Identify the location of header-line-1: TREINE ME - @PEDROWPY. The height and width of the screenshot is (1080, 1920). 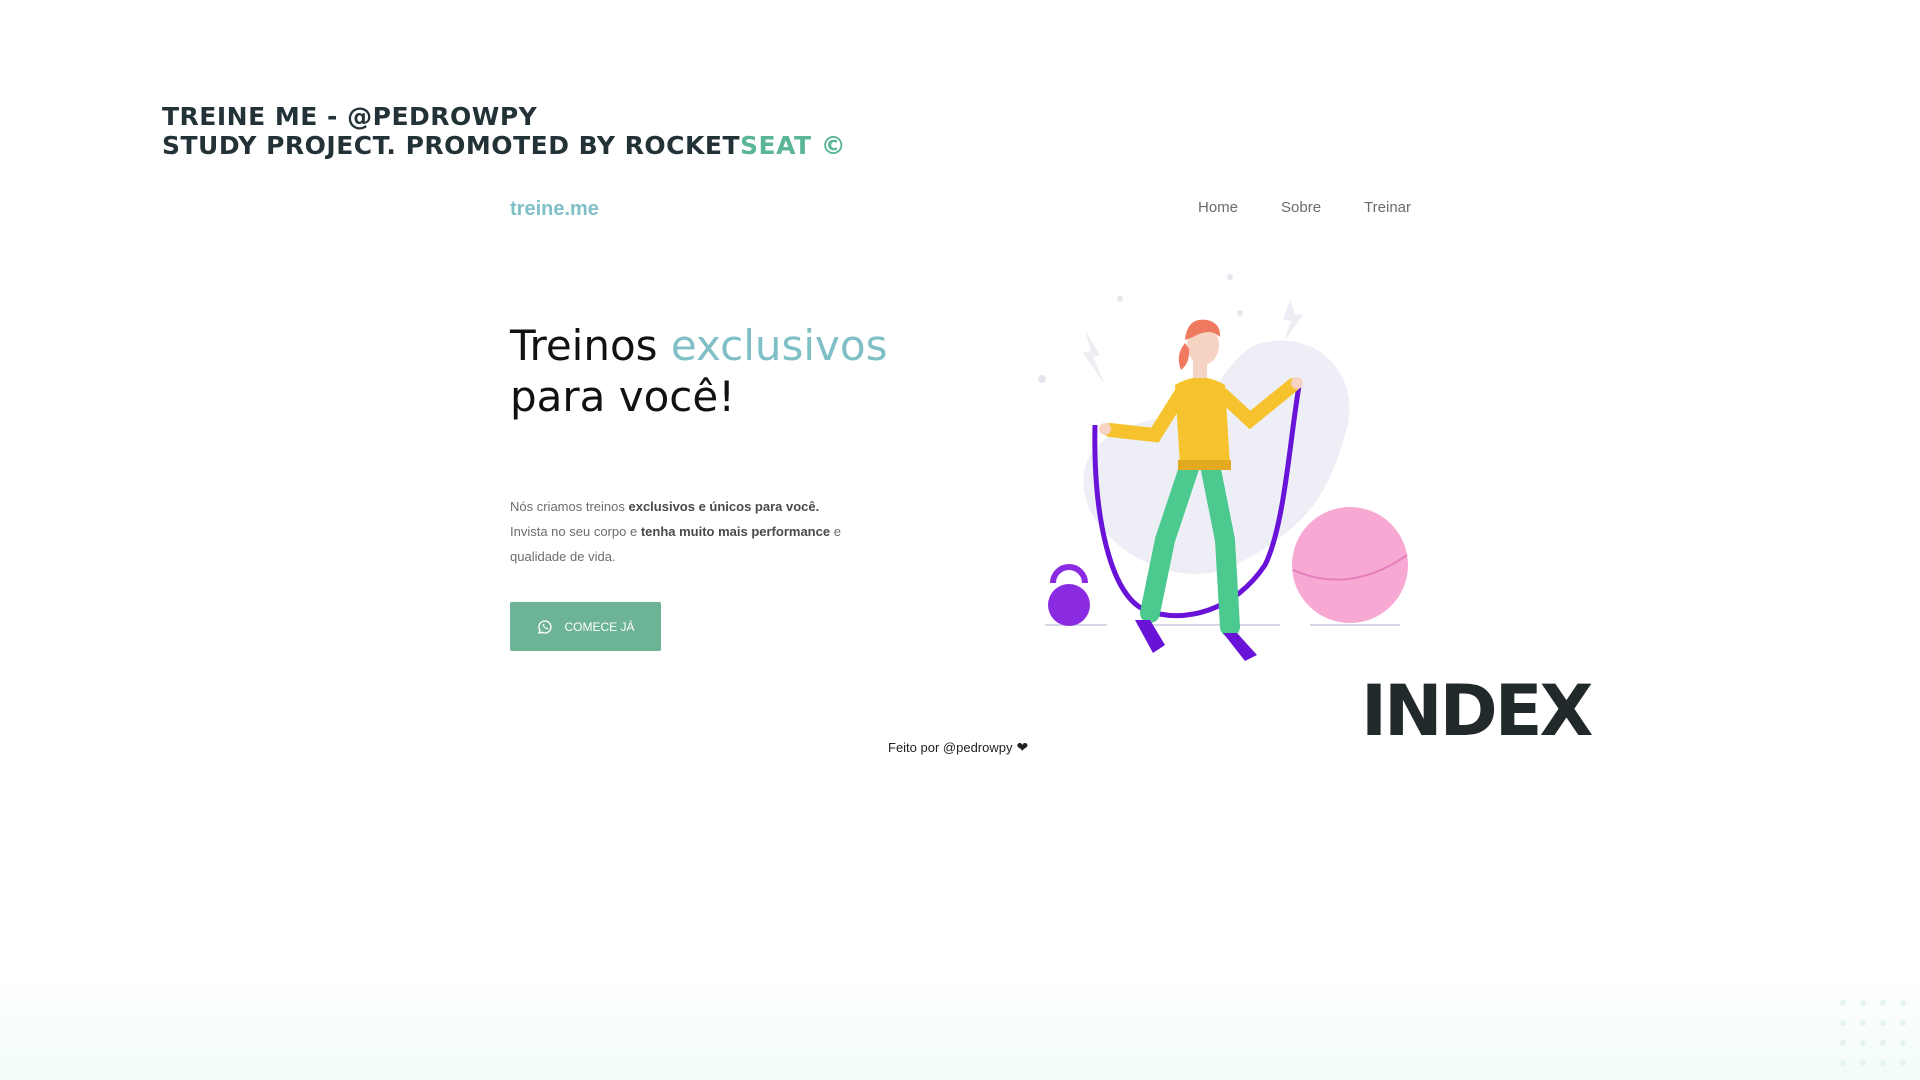
(350, 116).